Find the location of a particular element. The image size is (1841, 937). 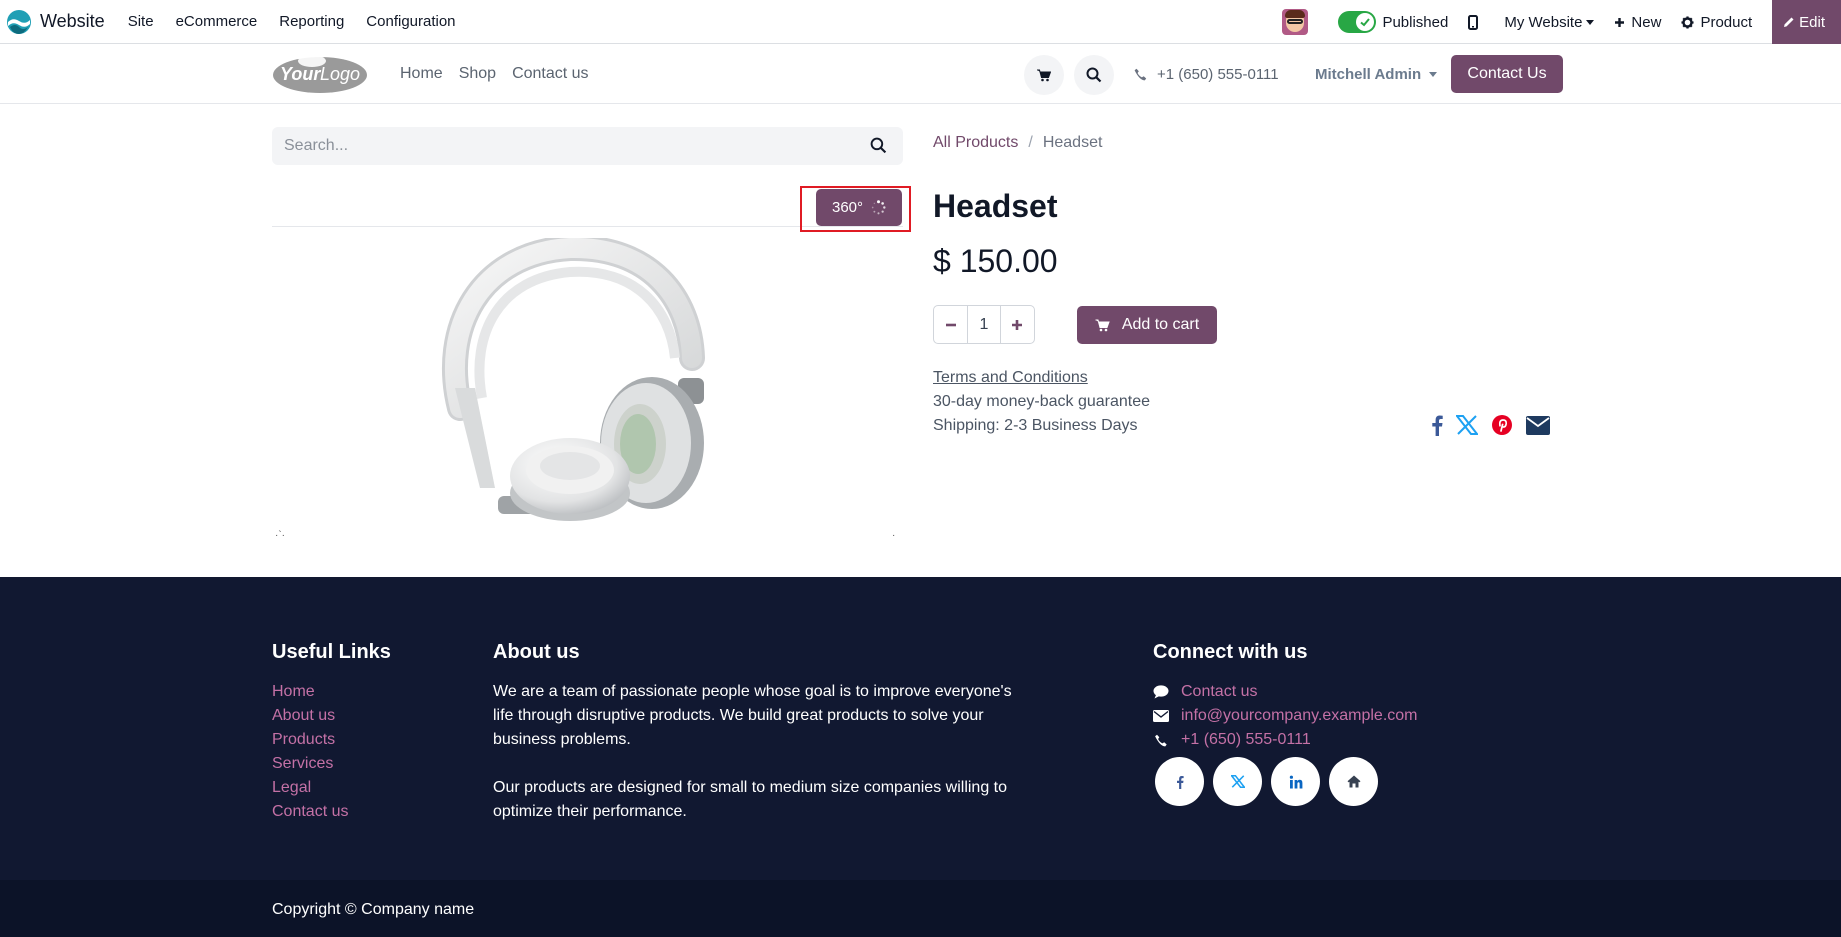

useful-links-title: Useful Links is located at coordinates (331, 652).